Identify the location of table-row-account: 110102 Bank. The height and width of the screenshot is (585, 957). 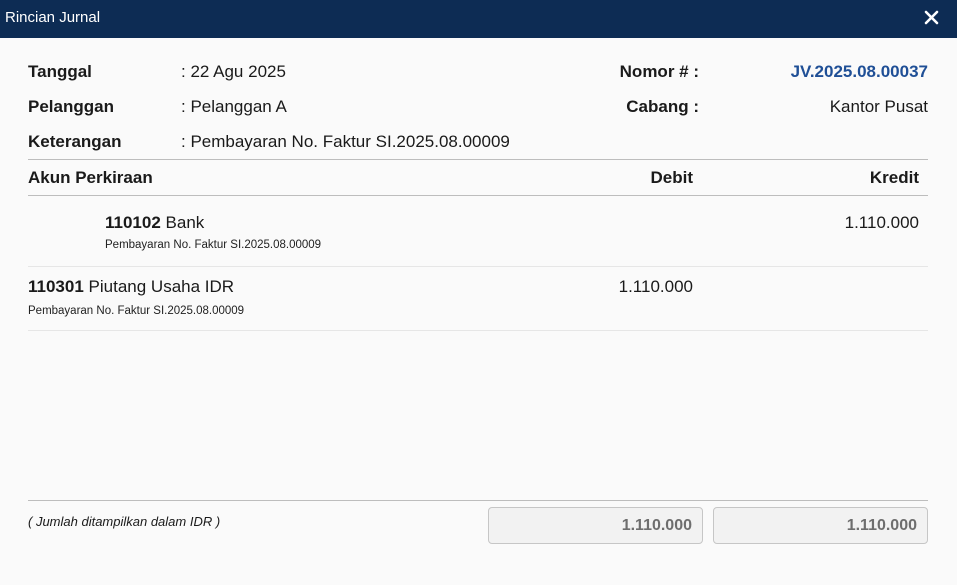
(154, 223).